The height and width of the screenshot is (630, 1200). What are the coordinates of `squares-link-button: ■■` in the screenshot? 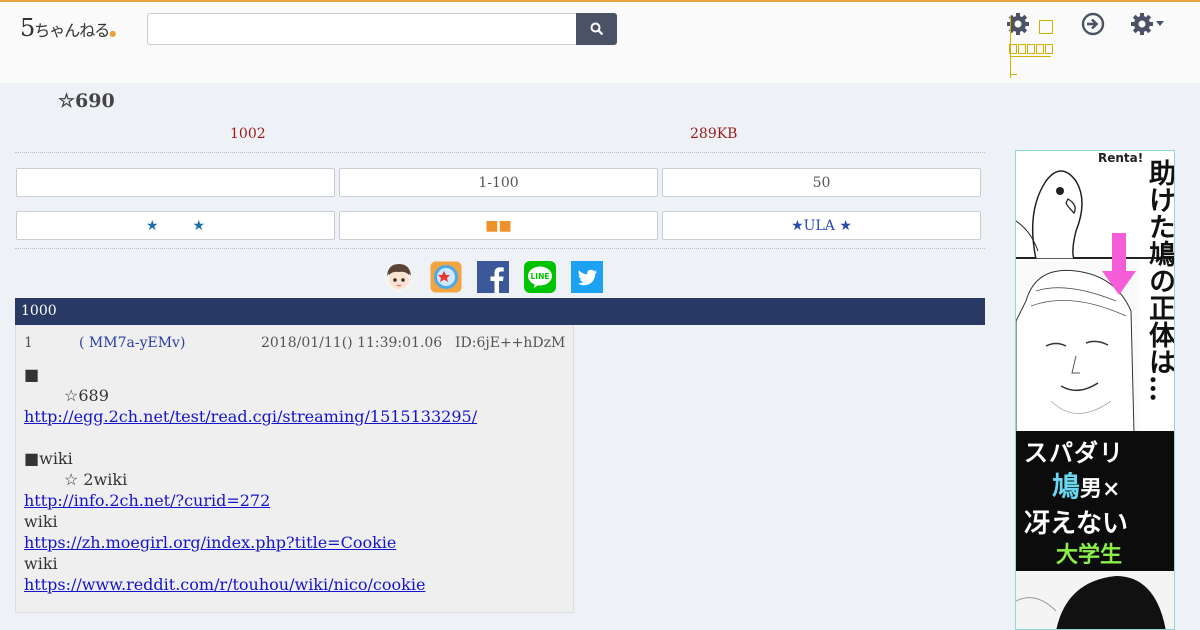 It's located at (498, 225).